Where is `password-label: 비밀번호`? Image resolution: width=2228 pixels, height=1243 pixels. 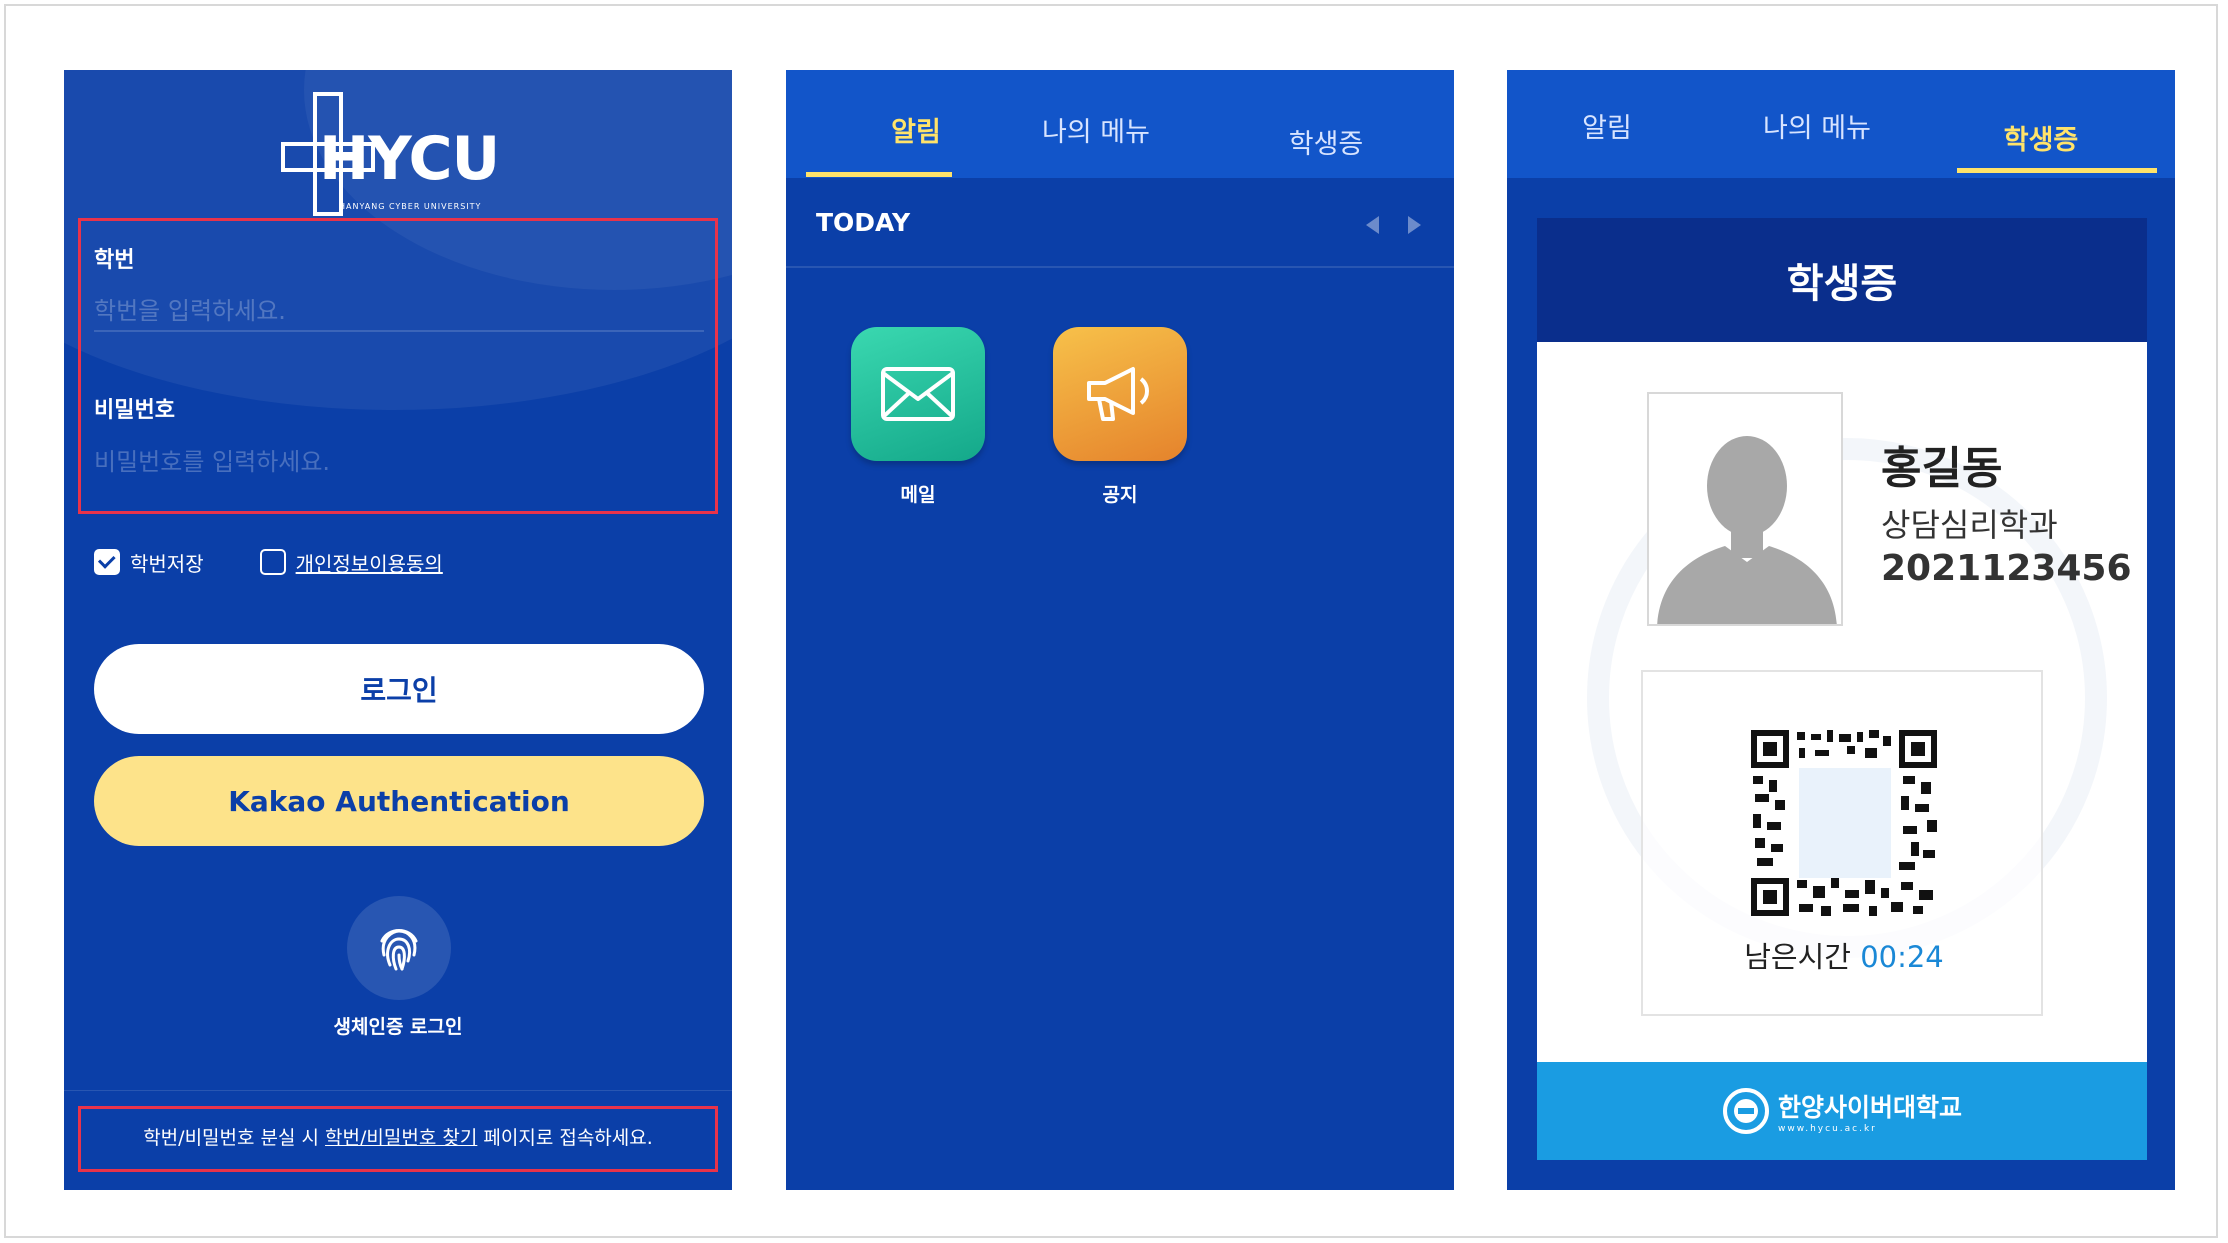
password-label: 비밀번호 is located at coordinates (134, 410).